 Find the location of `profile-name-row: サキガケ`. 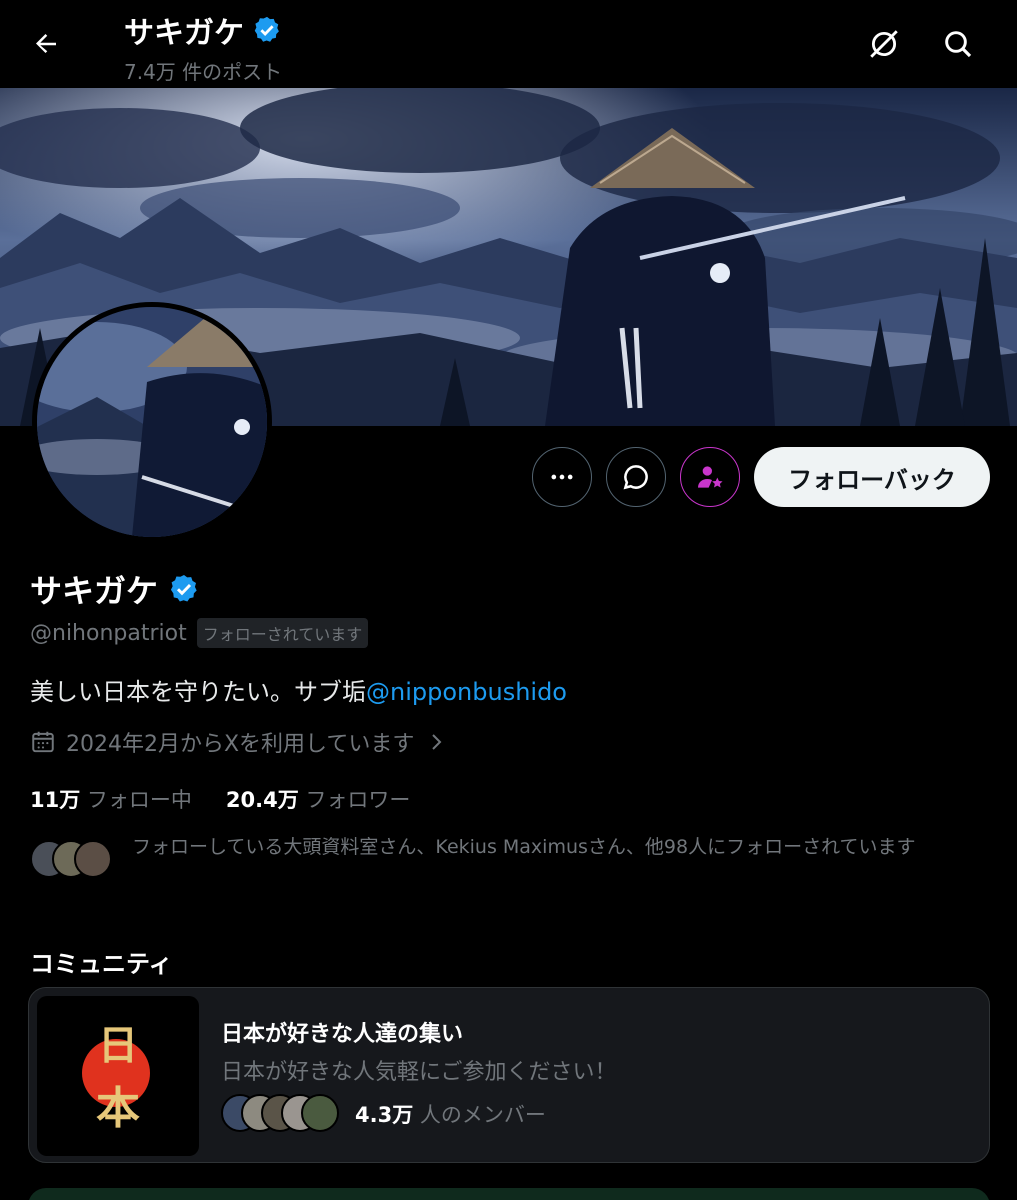

profile-name-row: サキガケ is located at coordinates (115, 589).